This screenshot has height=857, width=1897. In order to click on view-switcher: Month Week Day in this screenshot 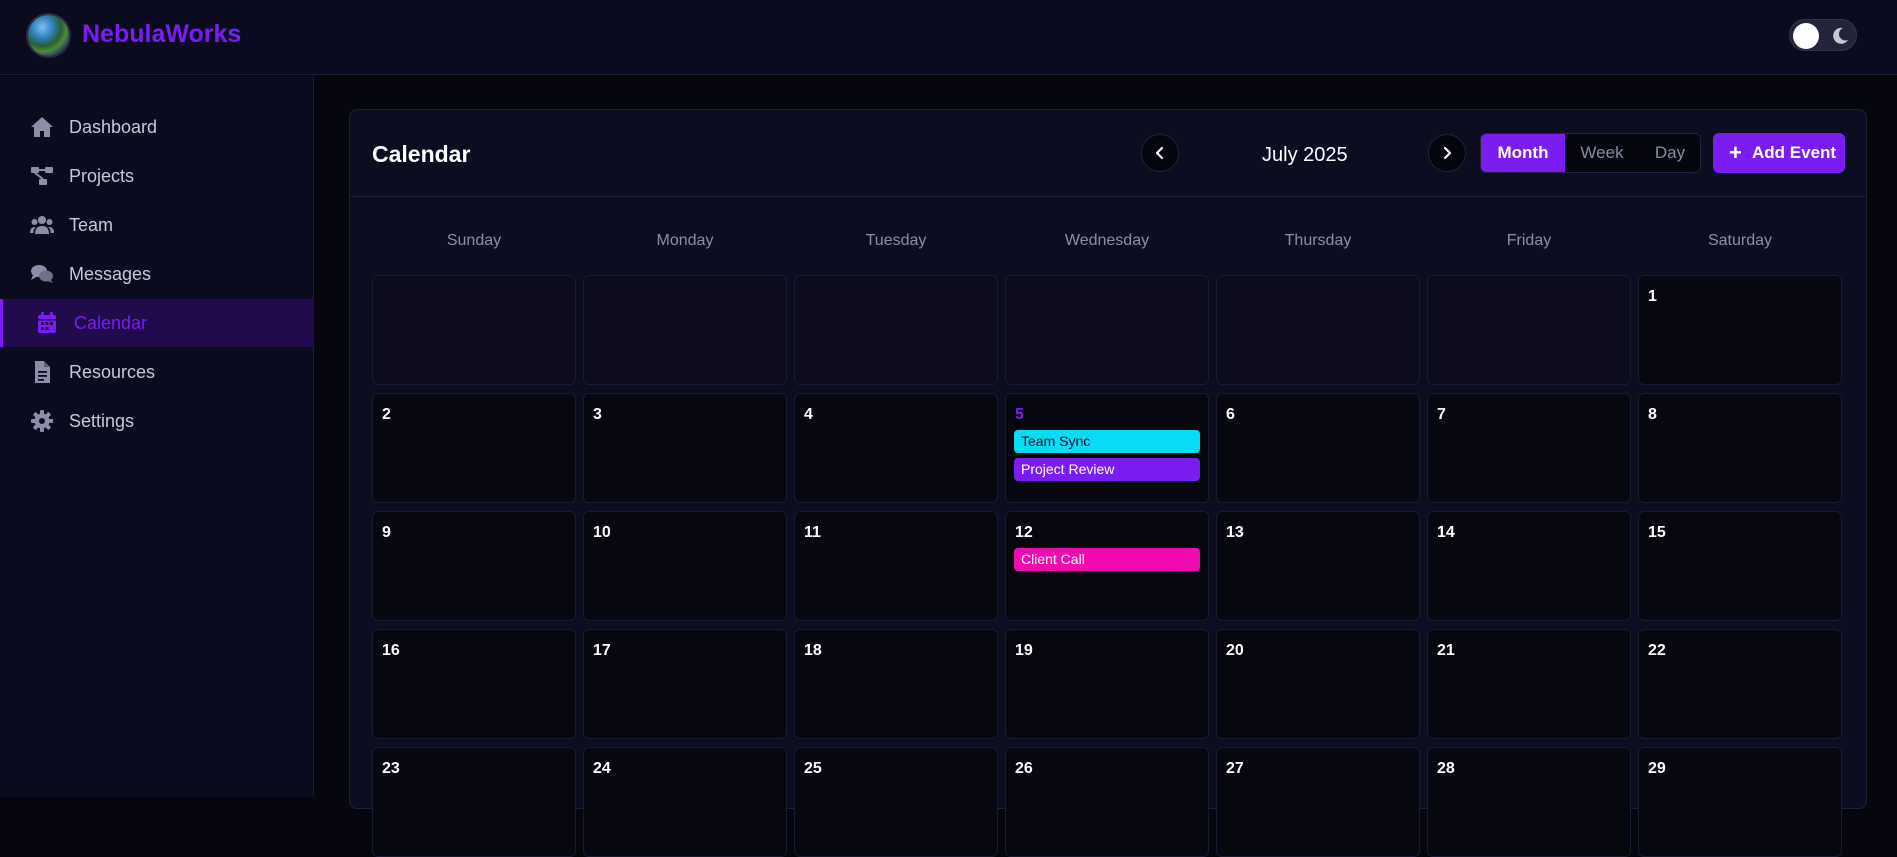, I will do `click(1590, 153)`.